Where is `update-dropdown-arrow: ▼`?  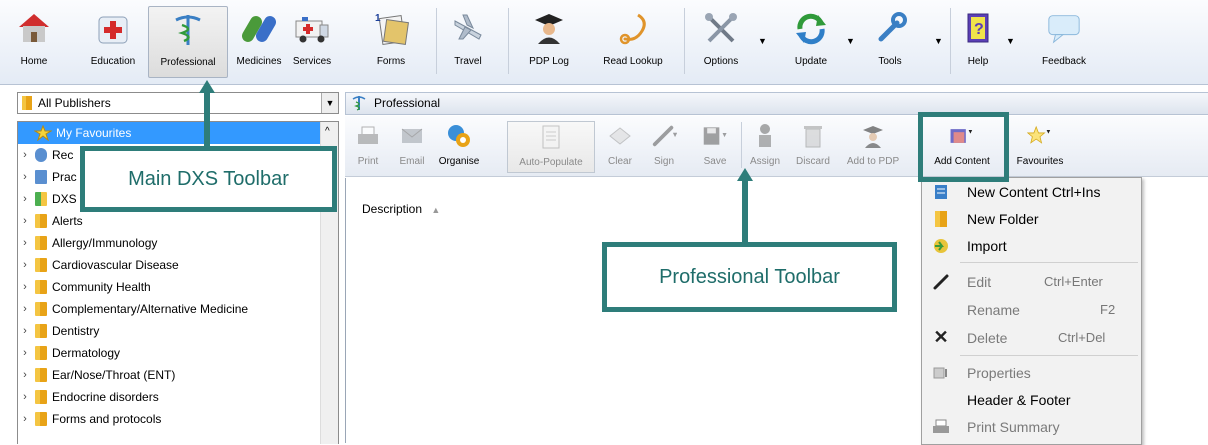
update-dropdown-arrow: ▼ is located at coordinates (850, 41).